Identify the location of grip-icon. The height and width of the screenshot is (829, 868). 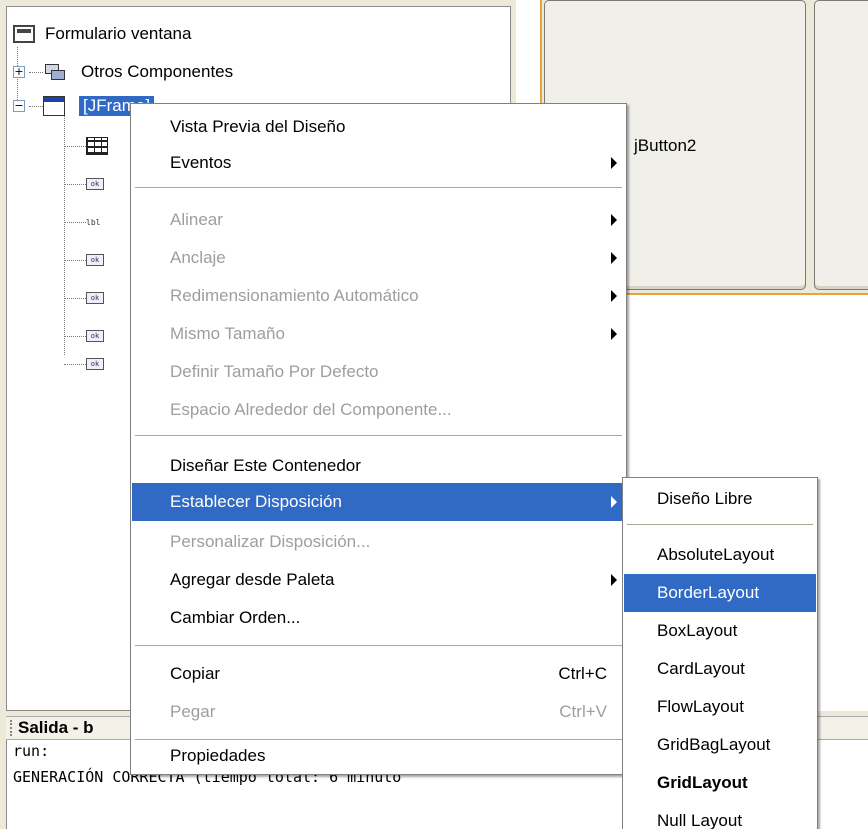
(12, 728).